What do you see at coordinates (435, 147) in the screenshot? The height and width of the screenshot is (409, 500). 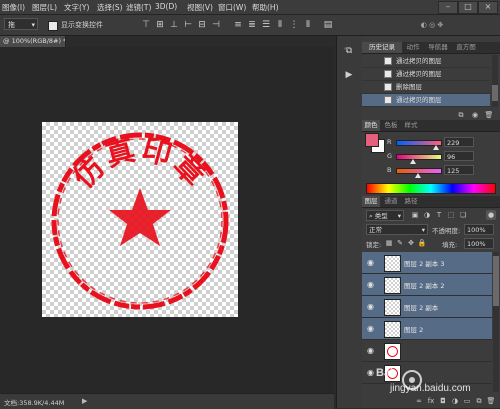 I see `channel-r-knob` at bounding box center [435, 147].